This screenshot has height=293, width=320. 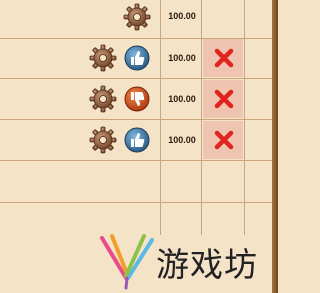 What do you see at coordinates (275, 146) in the screenshot?
I see `scroll-rail` at bounding box center [275, 146].